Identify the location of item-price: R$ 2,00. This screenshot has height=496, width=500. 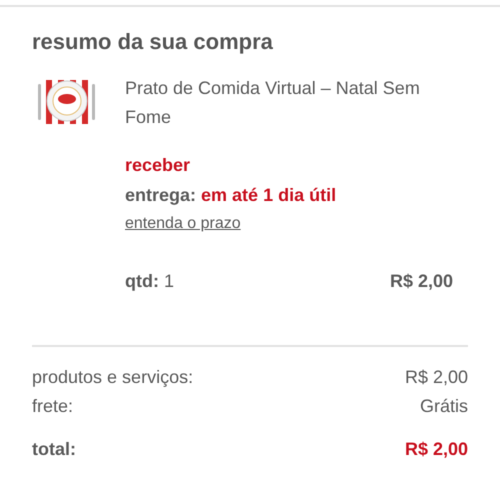
(421, 281).